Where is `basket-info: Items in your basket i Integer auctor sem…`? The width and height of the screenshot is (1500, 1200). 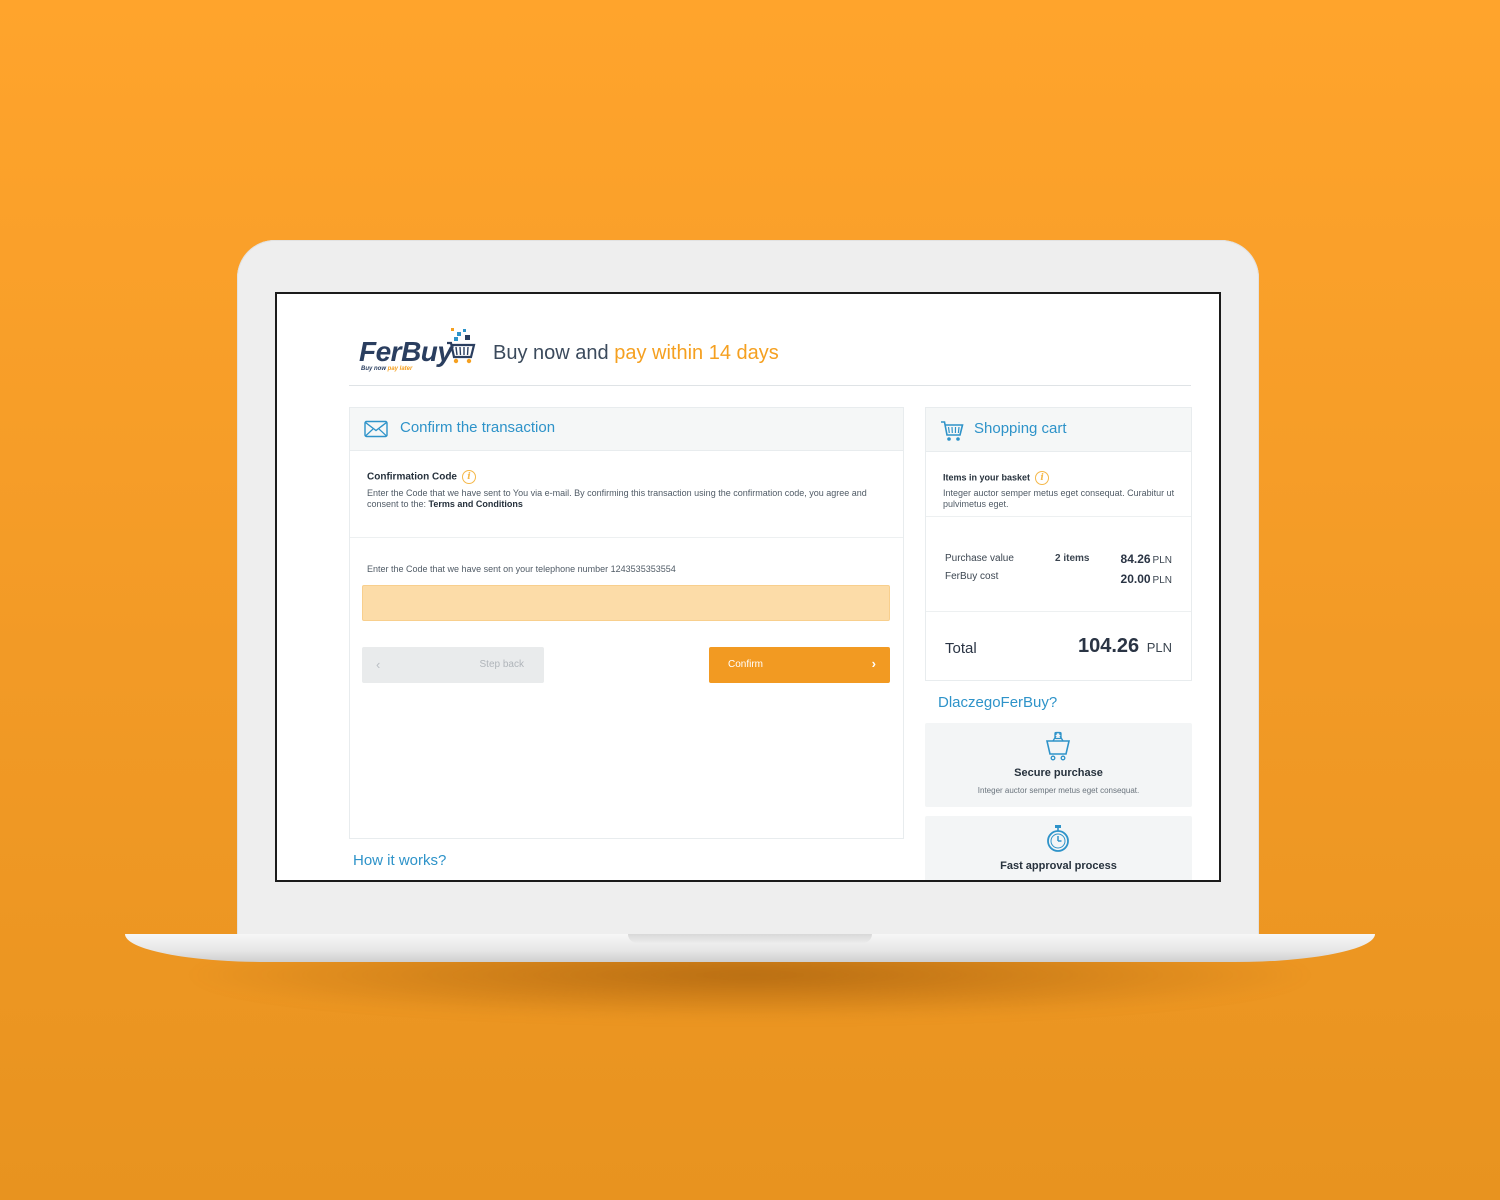
basket-info: Items in your basket i Integer auctor sem… is located at coordinates (1058, 485).